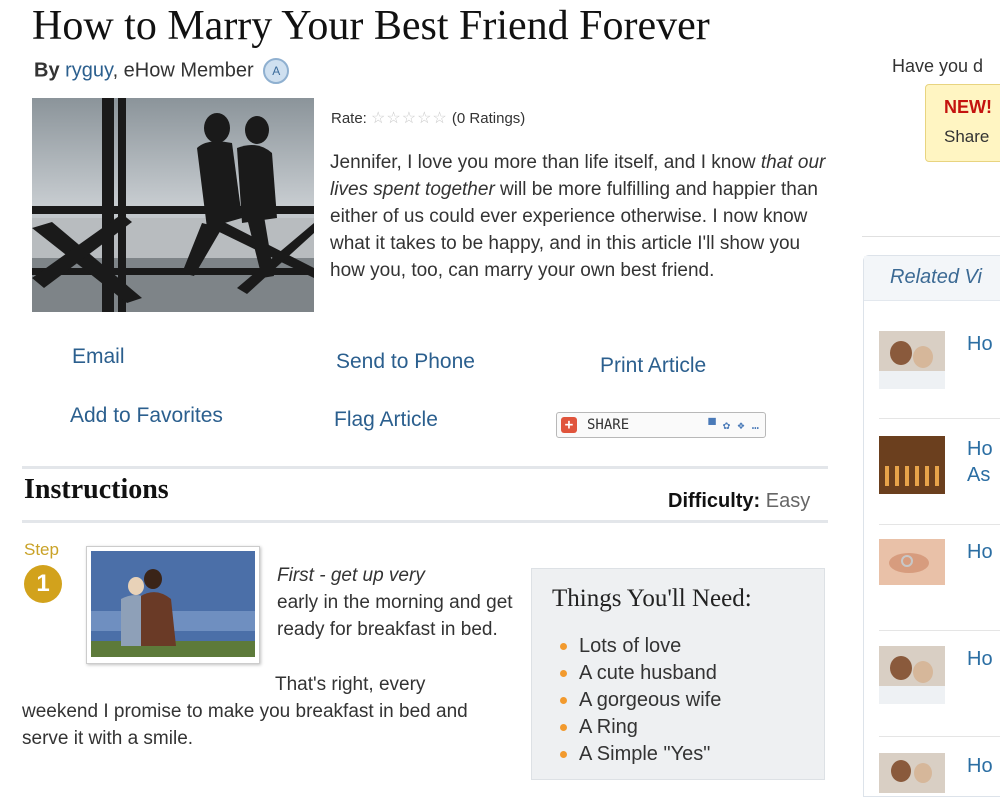 This screenshot has width=1000, height=797. What do you see at coordinates (653, 366) in the screenshot?
I see `print-article-link: Print Article` at bounding box center [653, 366].